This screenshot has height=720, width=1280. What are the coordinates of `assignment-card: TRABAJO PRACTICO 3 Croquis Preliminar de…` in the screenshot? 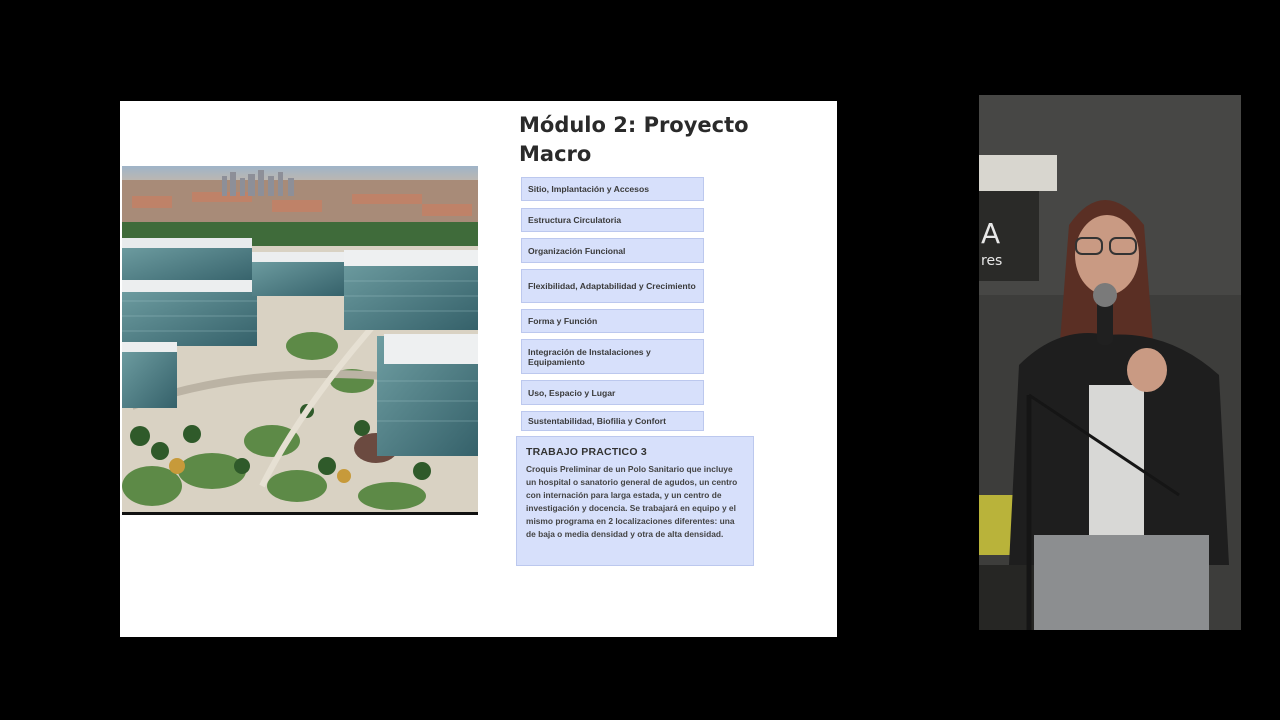 It's located at (635, 501).